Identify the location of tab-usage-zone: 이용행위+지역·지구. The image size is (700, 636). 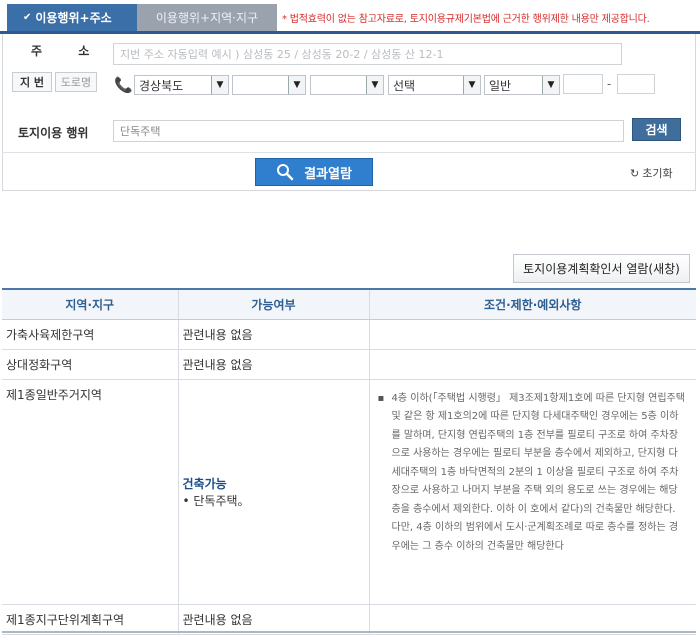
(207, 17).